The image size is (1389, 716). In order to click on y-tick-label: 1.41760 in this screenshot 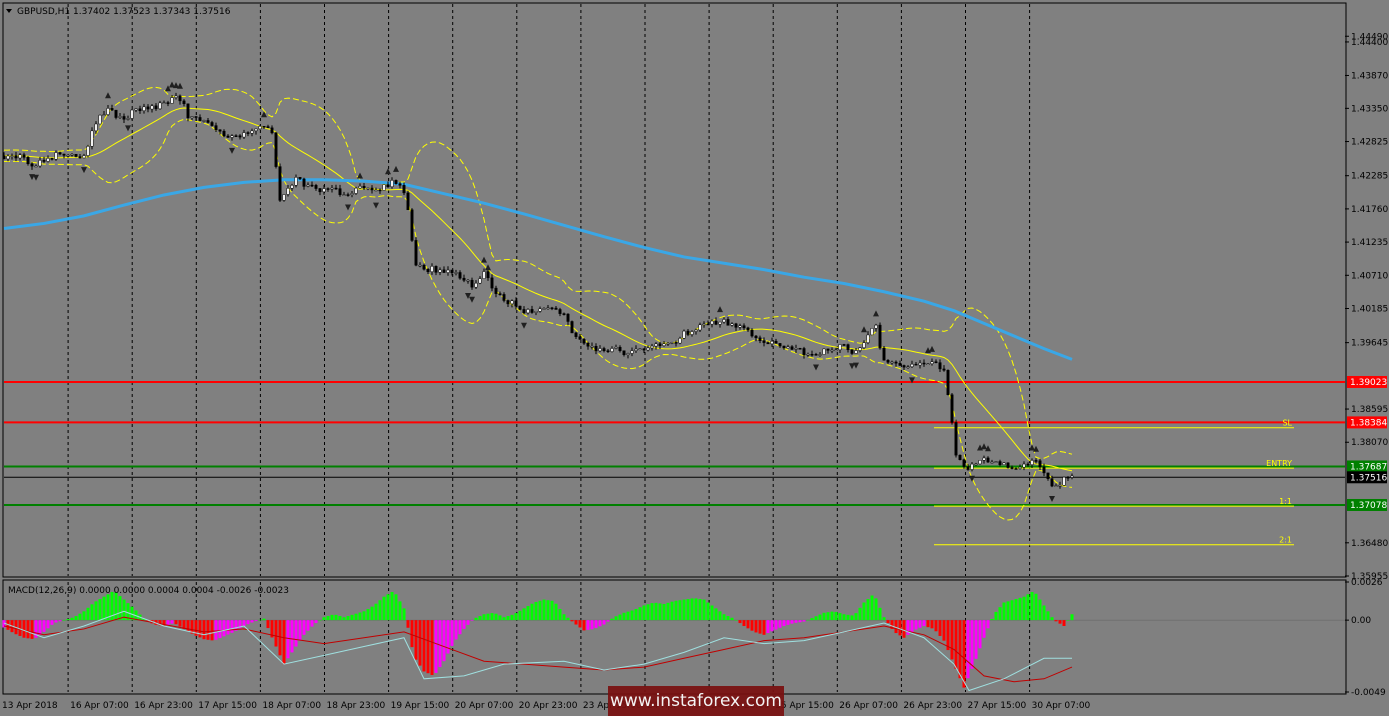, I will do `click(1369, 210)`.